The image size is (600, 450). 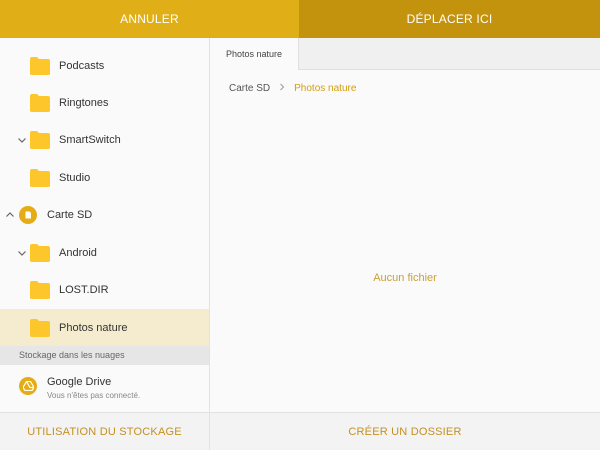 I want to click on tree-item-ringtones: Ringtones, so click(x=104, y=102).